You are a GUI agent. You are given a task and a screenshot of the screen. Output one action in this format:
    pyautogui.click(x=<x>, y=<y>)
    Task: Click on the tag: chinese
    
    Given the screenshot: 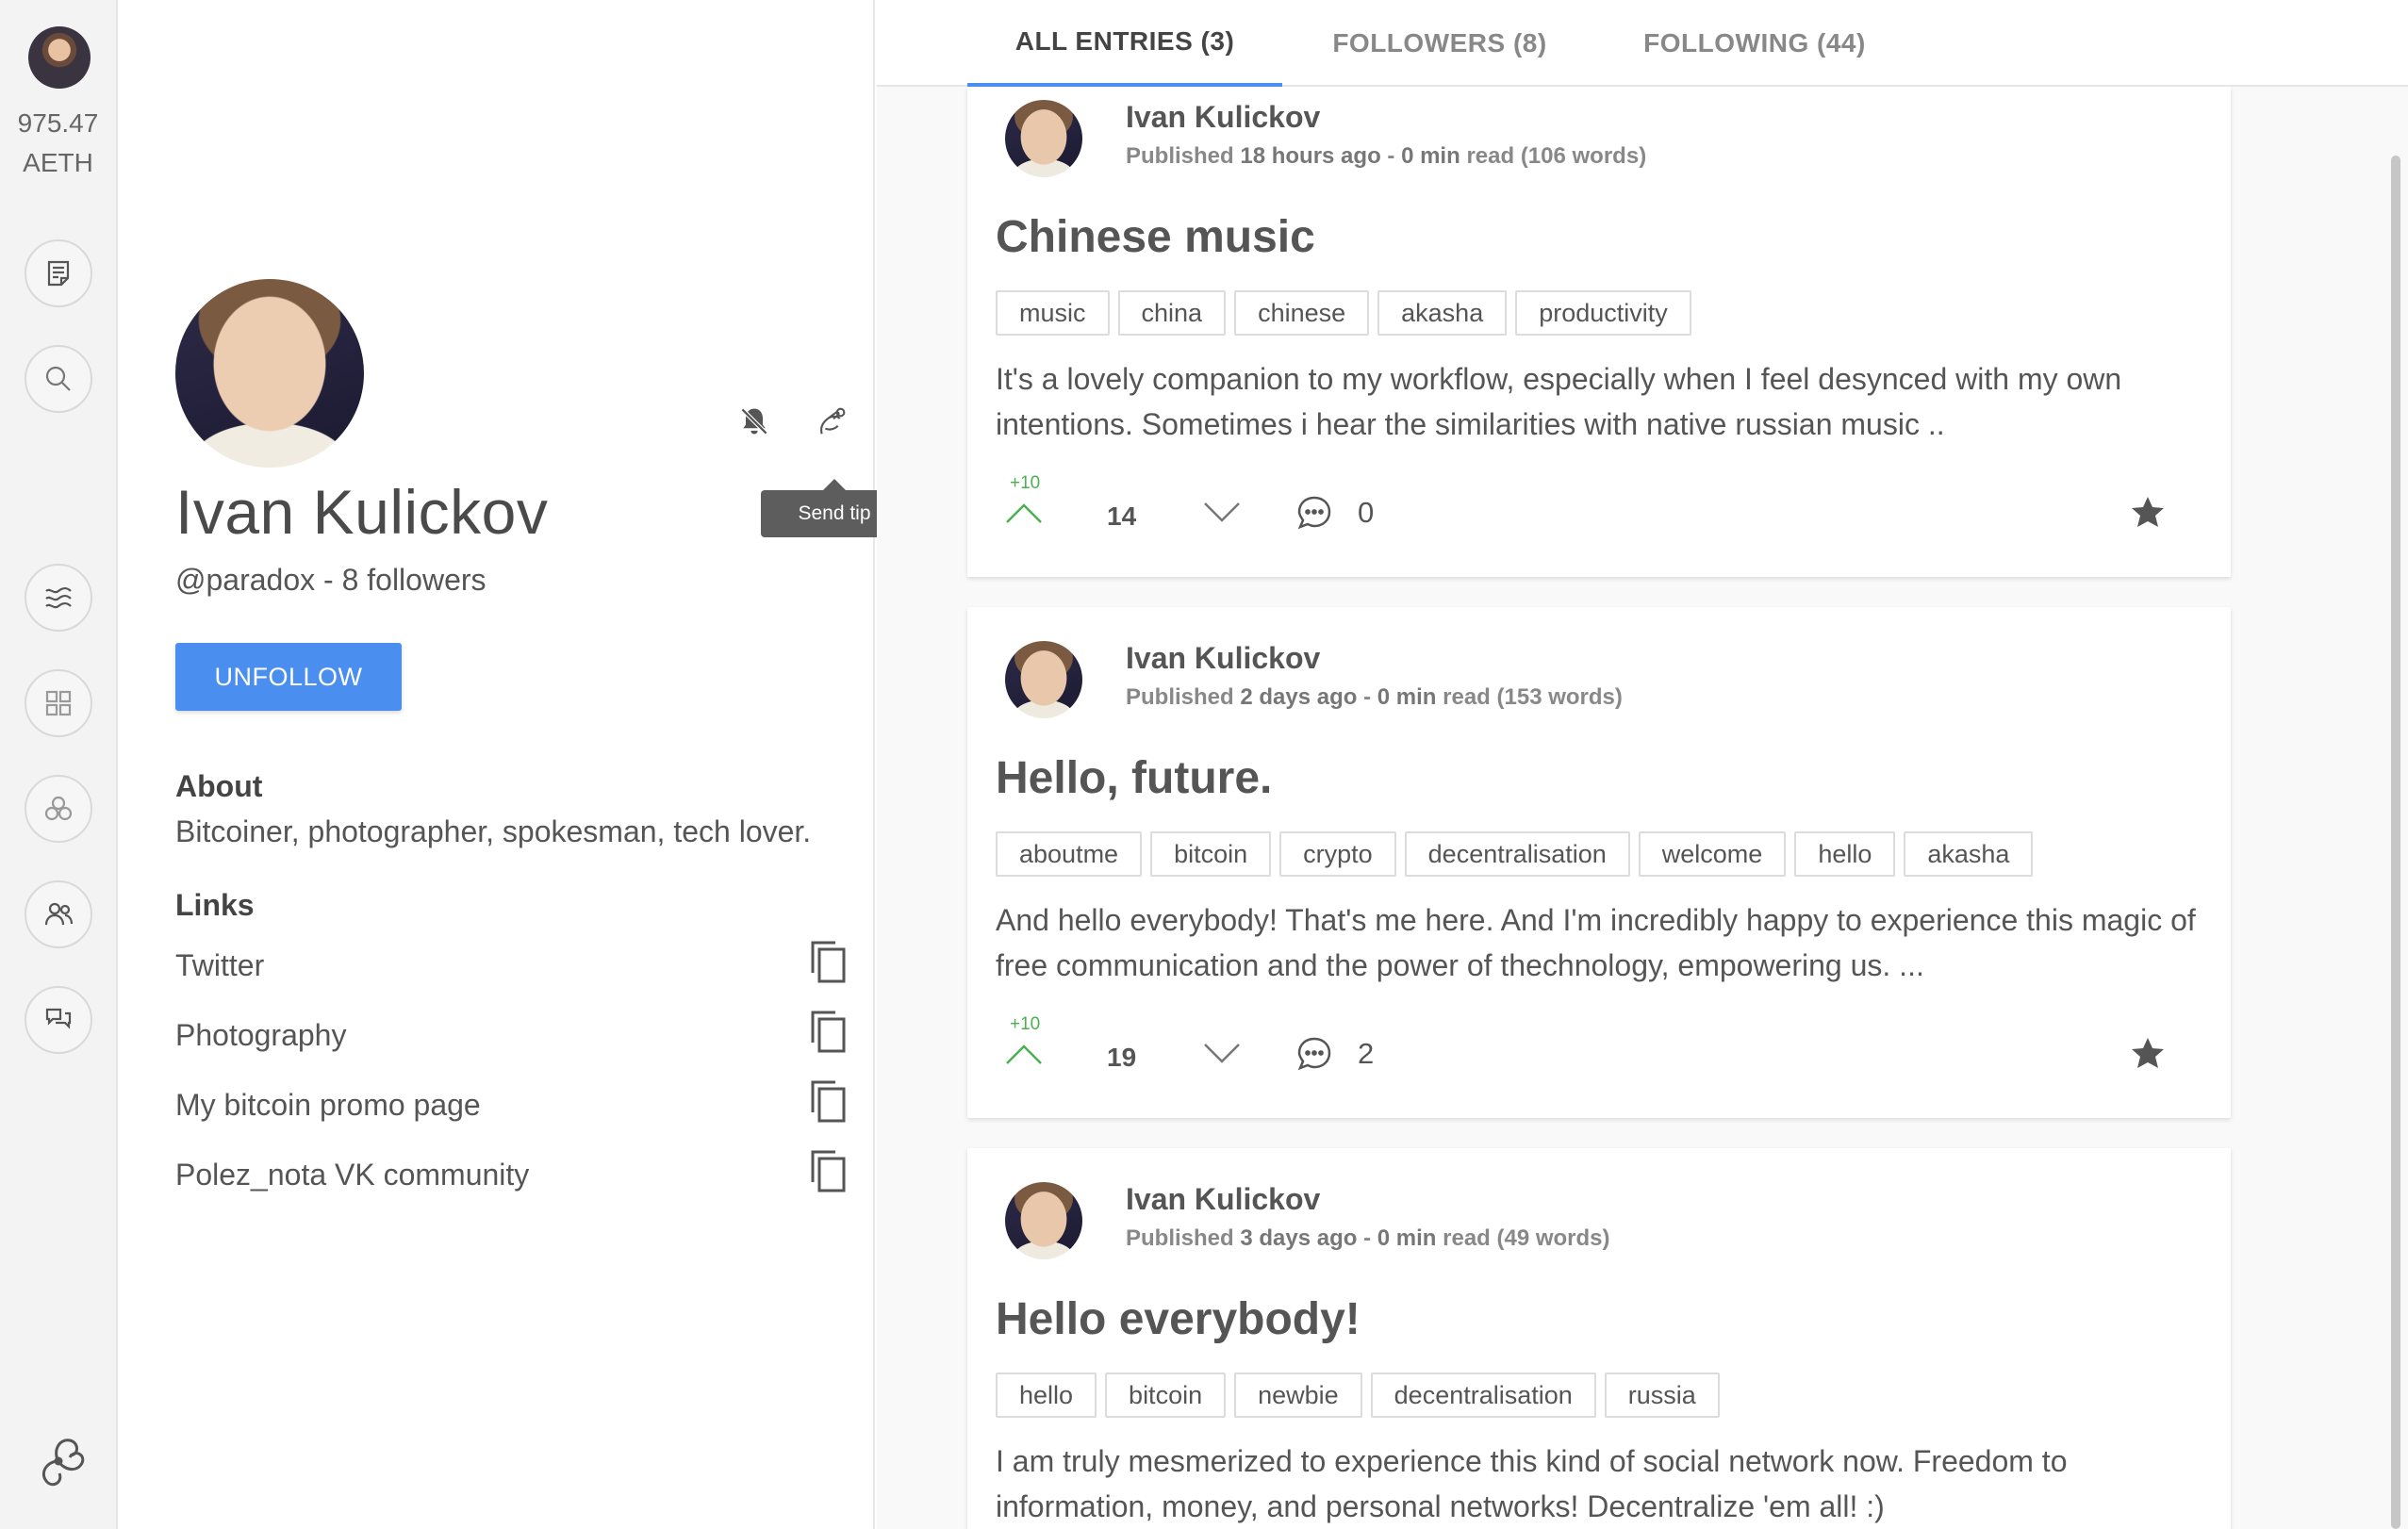 What is the action you would take?
    pyautogui.click(x=1302, y=313)
    